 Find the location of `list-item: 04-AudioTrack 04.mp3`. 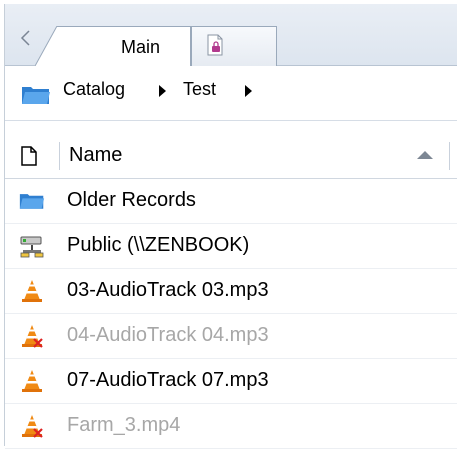

list-item: 04-AudioTrack 04.mp3 is located at coordinates (231, 336).